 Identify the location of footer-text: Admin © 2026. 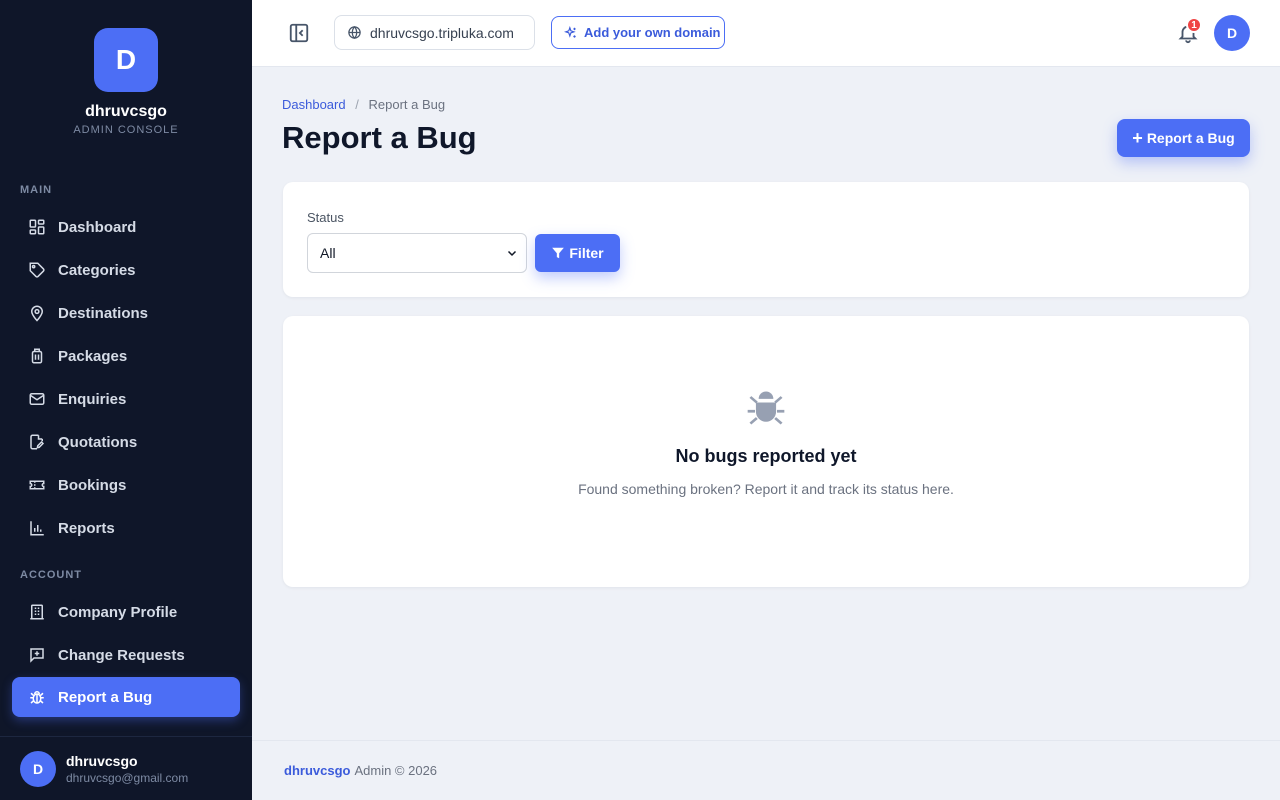
(396, 770).